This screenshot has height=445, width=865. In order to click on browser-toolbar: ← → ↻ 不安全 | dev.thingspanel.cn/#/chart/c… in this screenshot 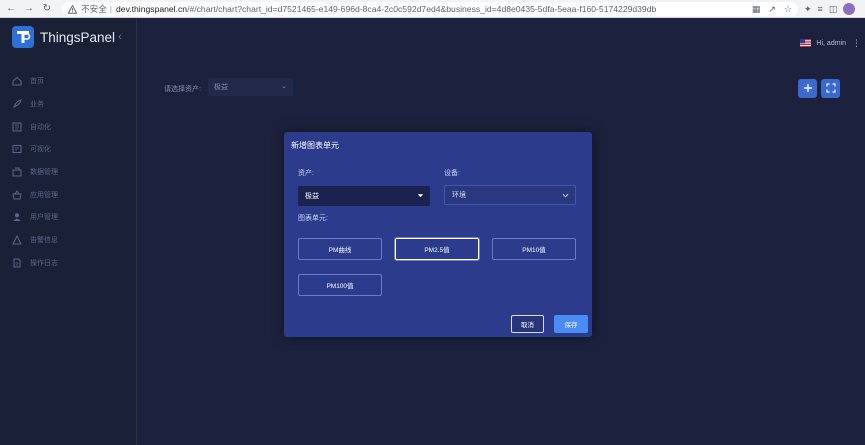, I will do `click(432, 9)`.